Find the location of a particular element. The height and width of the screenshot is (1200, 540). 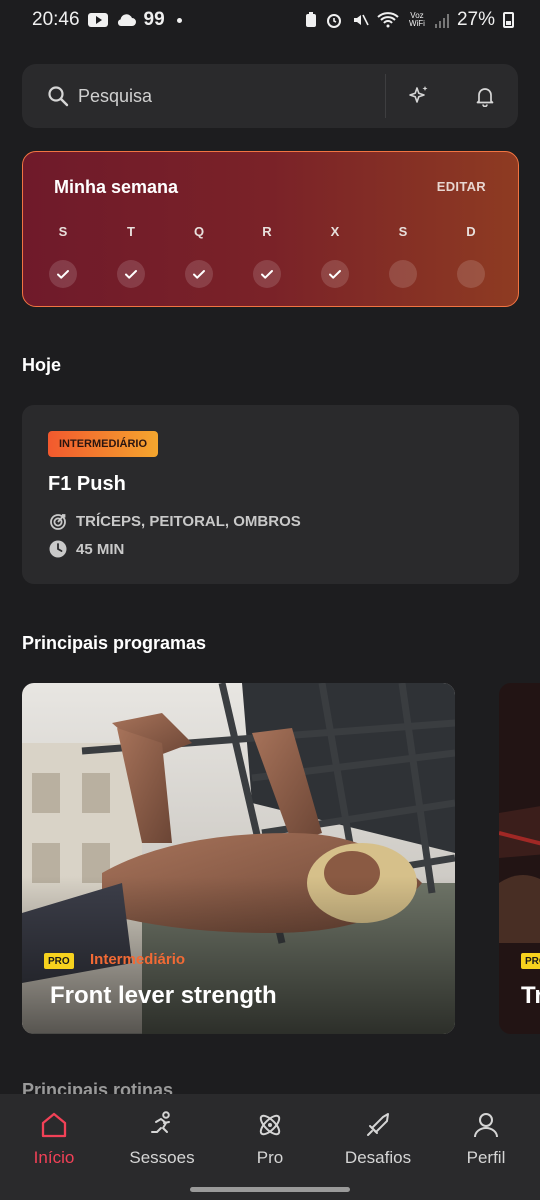

dot-icon is located at coordinates (179, 20).